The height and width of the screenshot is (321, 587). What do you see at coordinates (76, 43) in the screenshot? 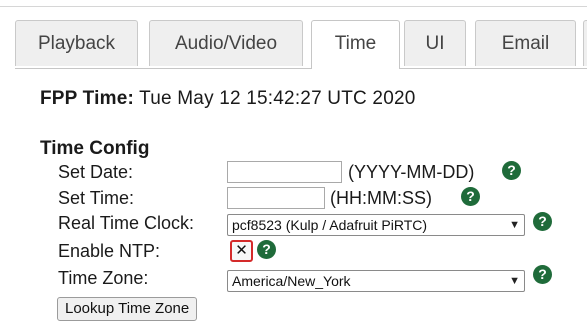
I see `tab-playback: Playback` at bounding box center [76, 43].